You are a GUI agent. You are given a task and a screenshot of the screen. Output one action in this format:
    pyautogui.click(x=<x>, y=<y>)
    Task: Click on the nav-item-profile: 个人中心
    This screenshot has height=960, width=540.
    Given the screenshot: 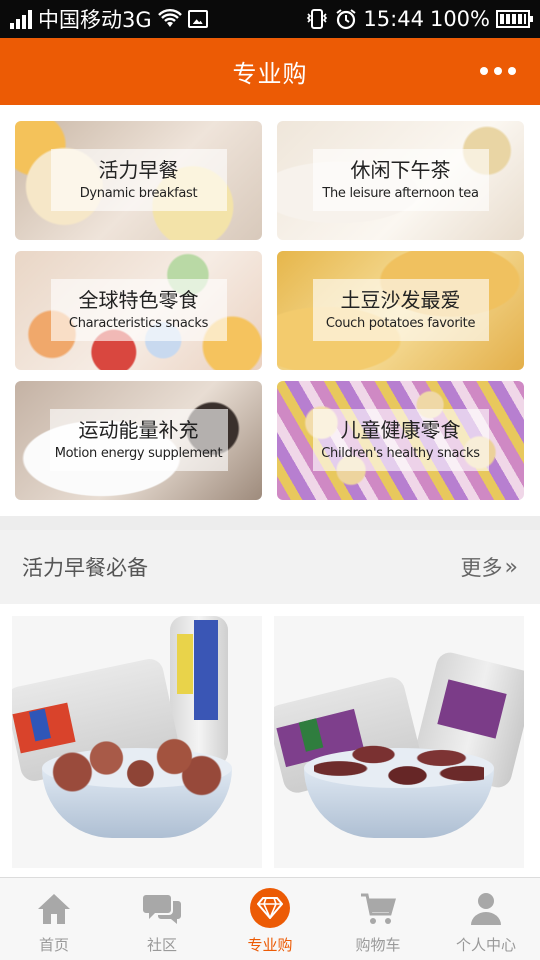 What is the action you would take?
    pyautogui.click(x=486, y=919)
    